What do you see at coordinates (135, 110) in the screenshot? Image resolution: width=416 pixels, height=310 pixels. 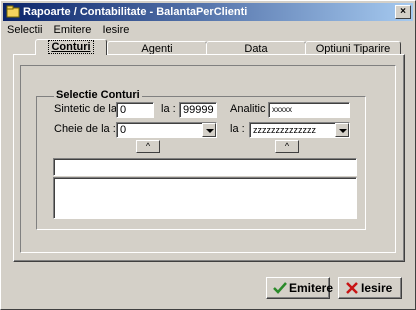 I see `sintetic-from-input: 0` at bounding box center [135, 110].